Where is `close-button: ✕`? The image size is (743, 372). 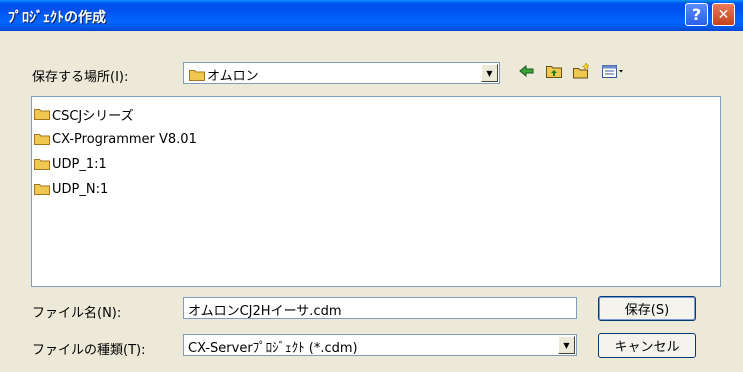
close-button: ✕ is located at coordinates (723, 14).